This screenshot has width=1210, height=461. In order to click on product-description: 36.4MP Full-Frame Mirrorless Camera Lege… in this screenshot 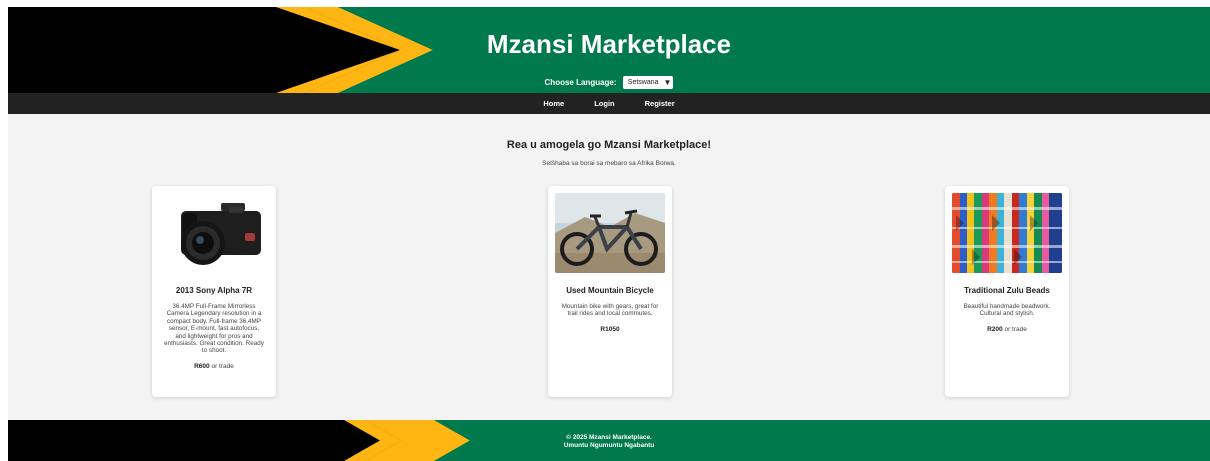, I will do `click(214, 336)`.